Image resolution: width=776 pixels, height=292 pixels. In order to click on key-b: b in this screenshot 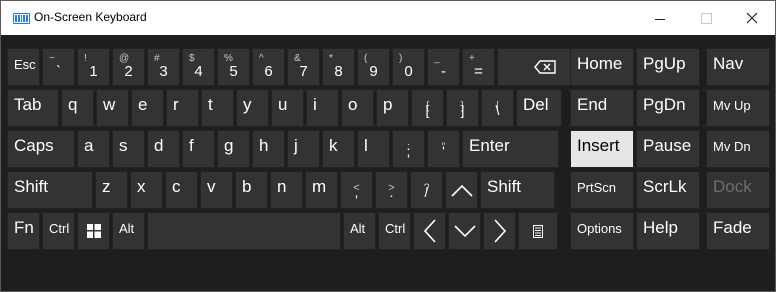, I will do `click(251, 190)`.